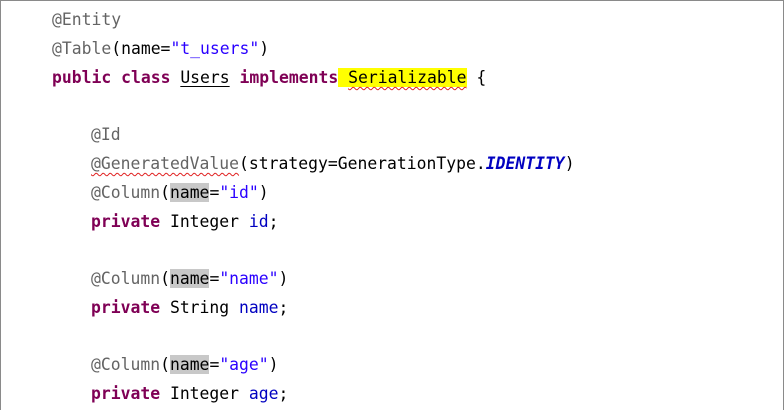 This screenshot has height=410, width=784. What do you see at coordinates (362, 163) in the screenshot?
I see `code-token: (strategy=GenerationType.` at bounding box center [362, 163].